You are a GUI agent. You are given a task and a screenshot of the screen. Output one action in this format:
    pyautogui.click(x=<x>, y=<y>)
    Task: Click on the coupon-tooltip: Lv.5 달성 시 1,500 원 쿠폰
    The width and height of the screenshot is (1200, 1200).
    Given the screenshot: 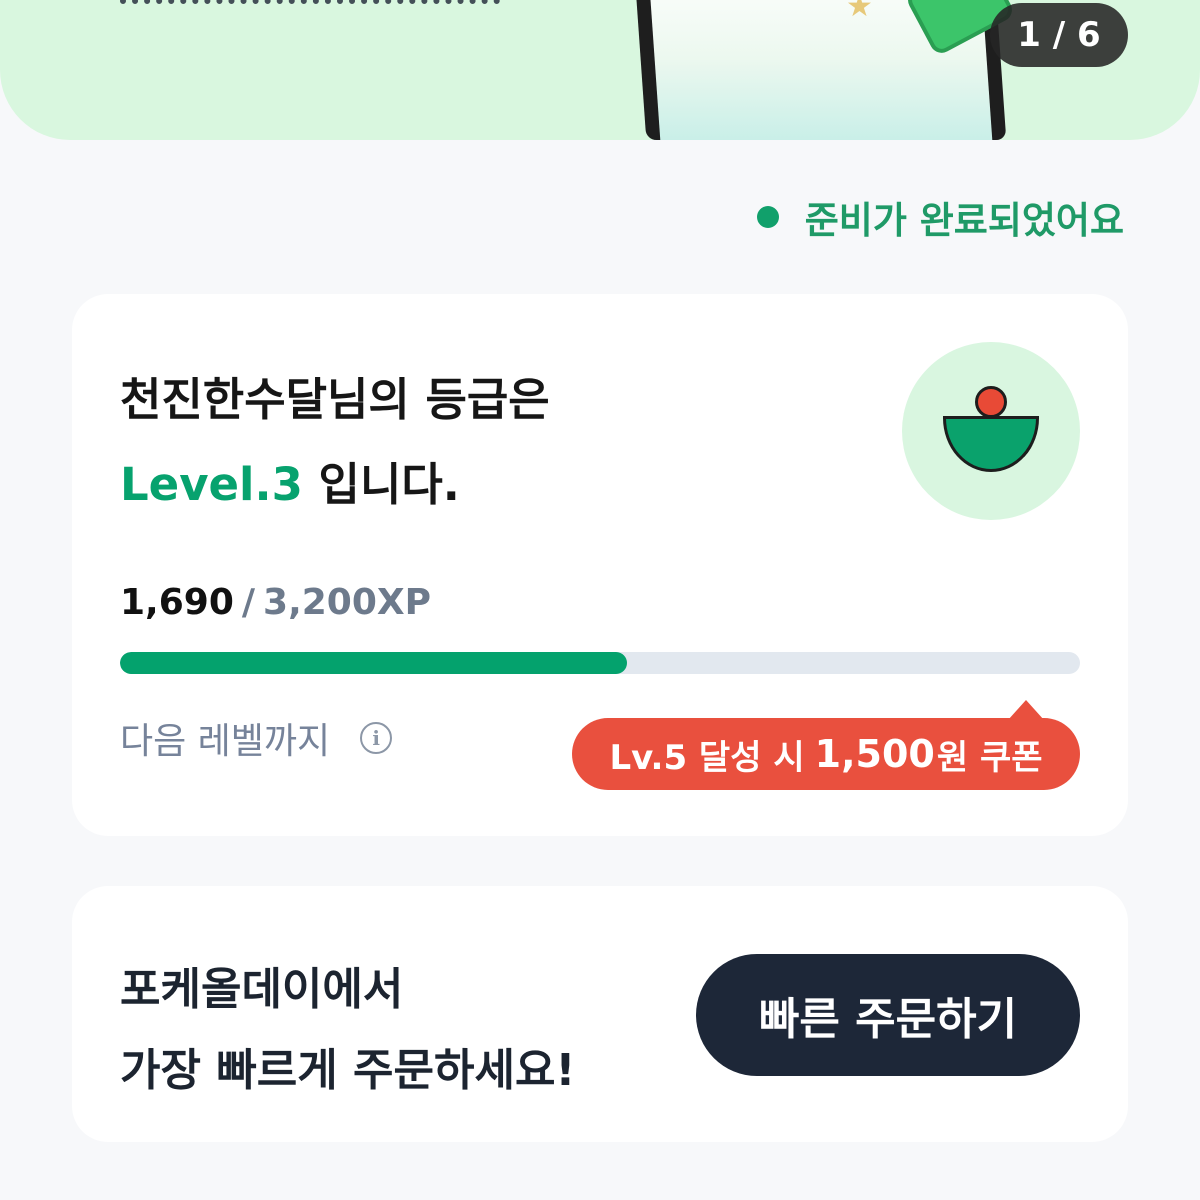 What is the action you would take?
    pyautogui.click(x=826, y=745)
    